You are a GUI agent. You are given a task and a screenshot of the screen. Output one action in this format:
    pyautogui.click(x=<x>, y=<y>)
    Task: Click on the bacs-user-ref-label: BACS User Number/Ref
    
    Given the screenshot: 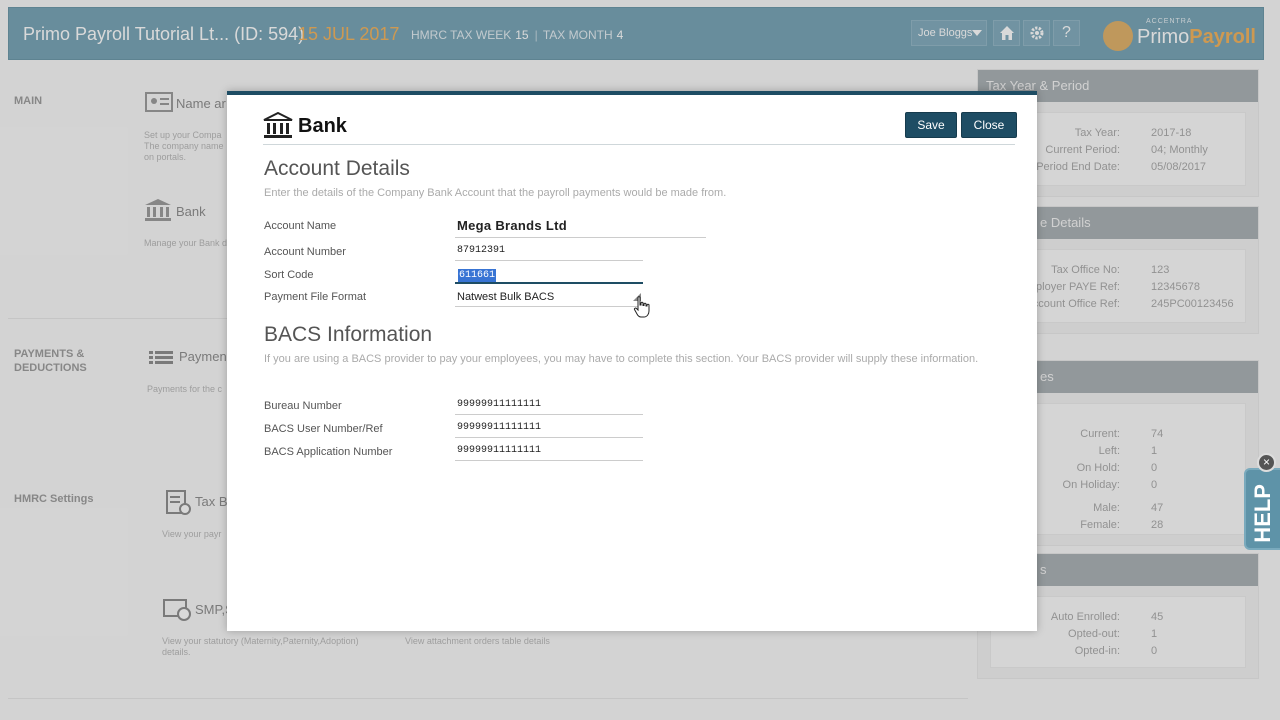 What is the action you would take?
    pyautogui.click(x=323, y=429)
    